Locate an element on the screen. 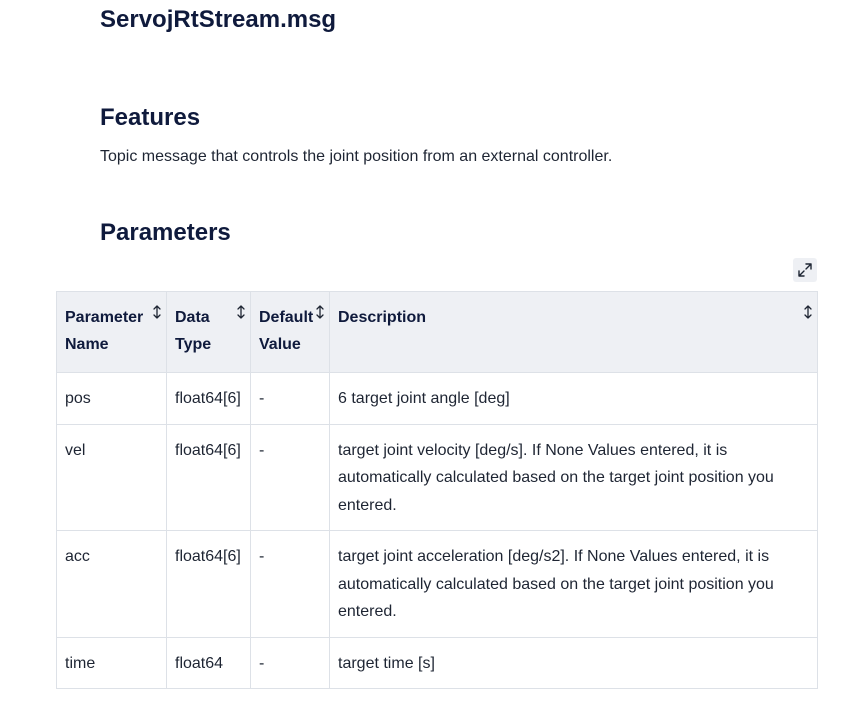  cell-parameter-name: time is located at coordinates (111, 662).